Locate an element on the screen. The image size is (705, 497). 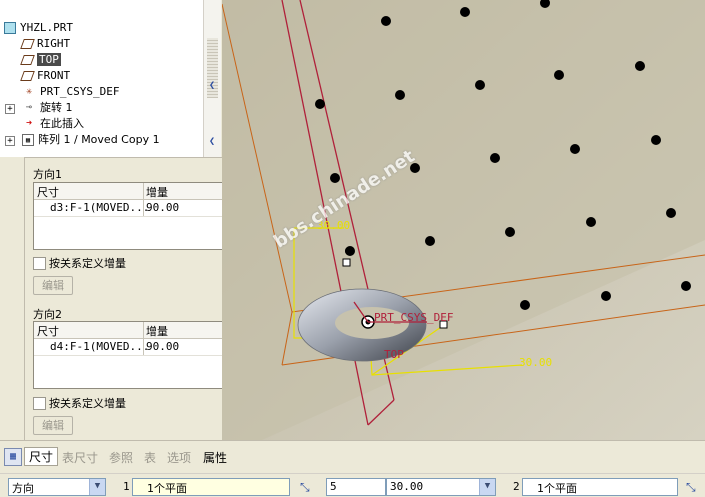
direction1-number: 1 is located at coordinates (126, 486).